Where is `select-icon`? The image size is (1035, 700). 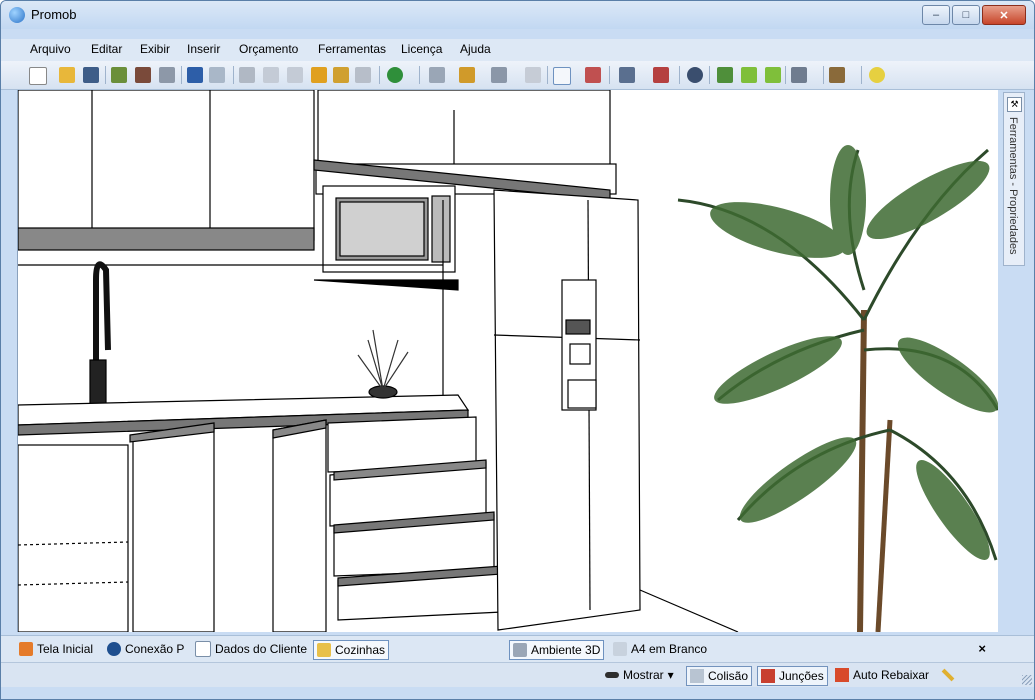 select-icon is located at coordinates (562, 76).